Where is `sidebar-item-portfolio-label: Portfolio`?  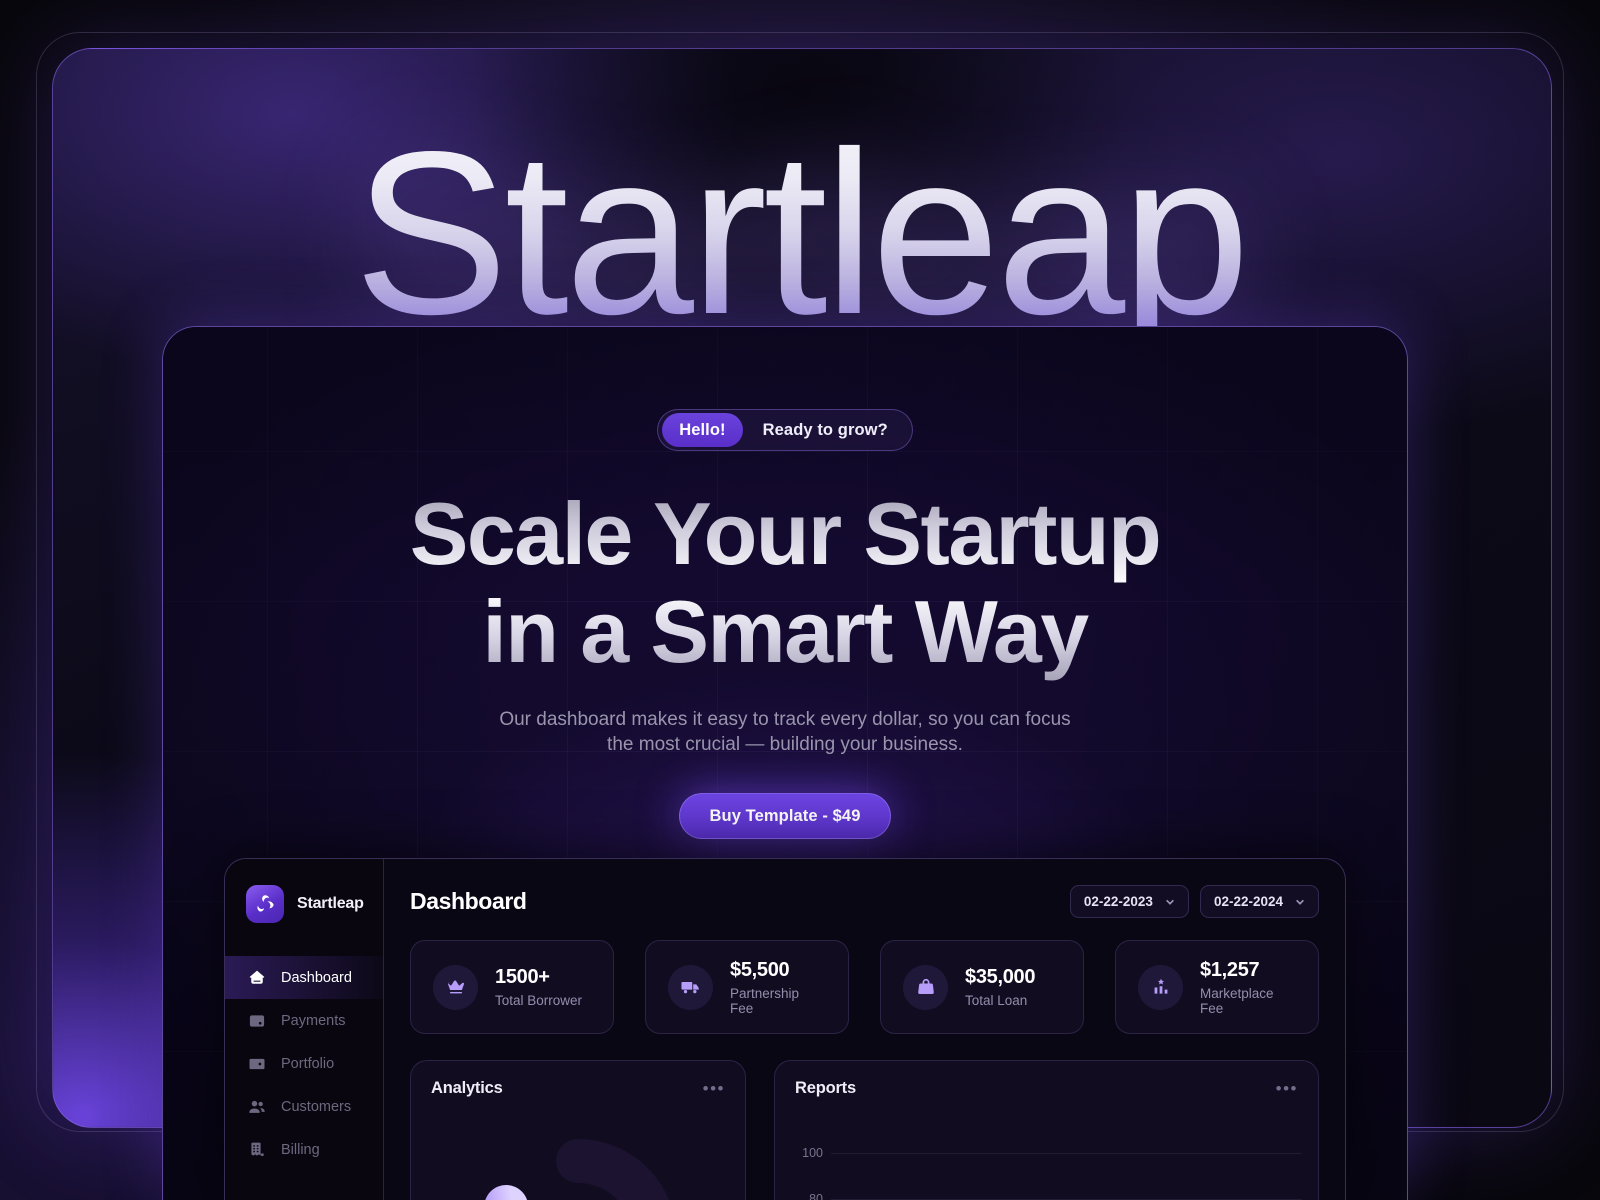 sidebar-item-portfolio-label: Portfolio is located at coordinates (308, 1063).